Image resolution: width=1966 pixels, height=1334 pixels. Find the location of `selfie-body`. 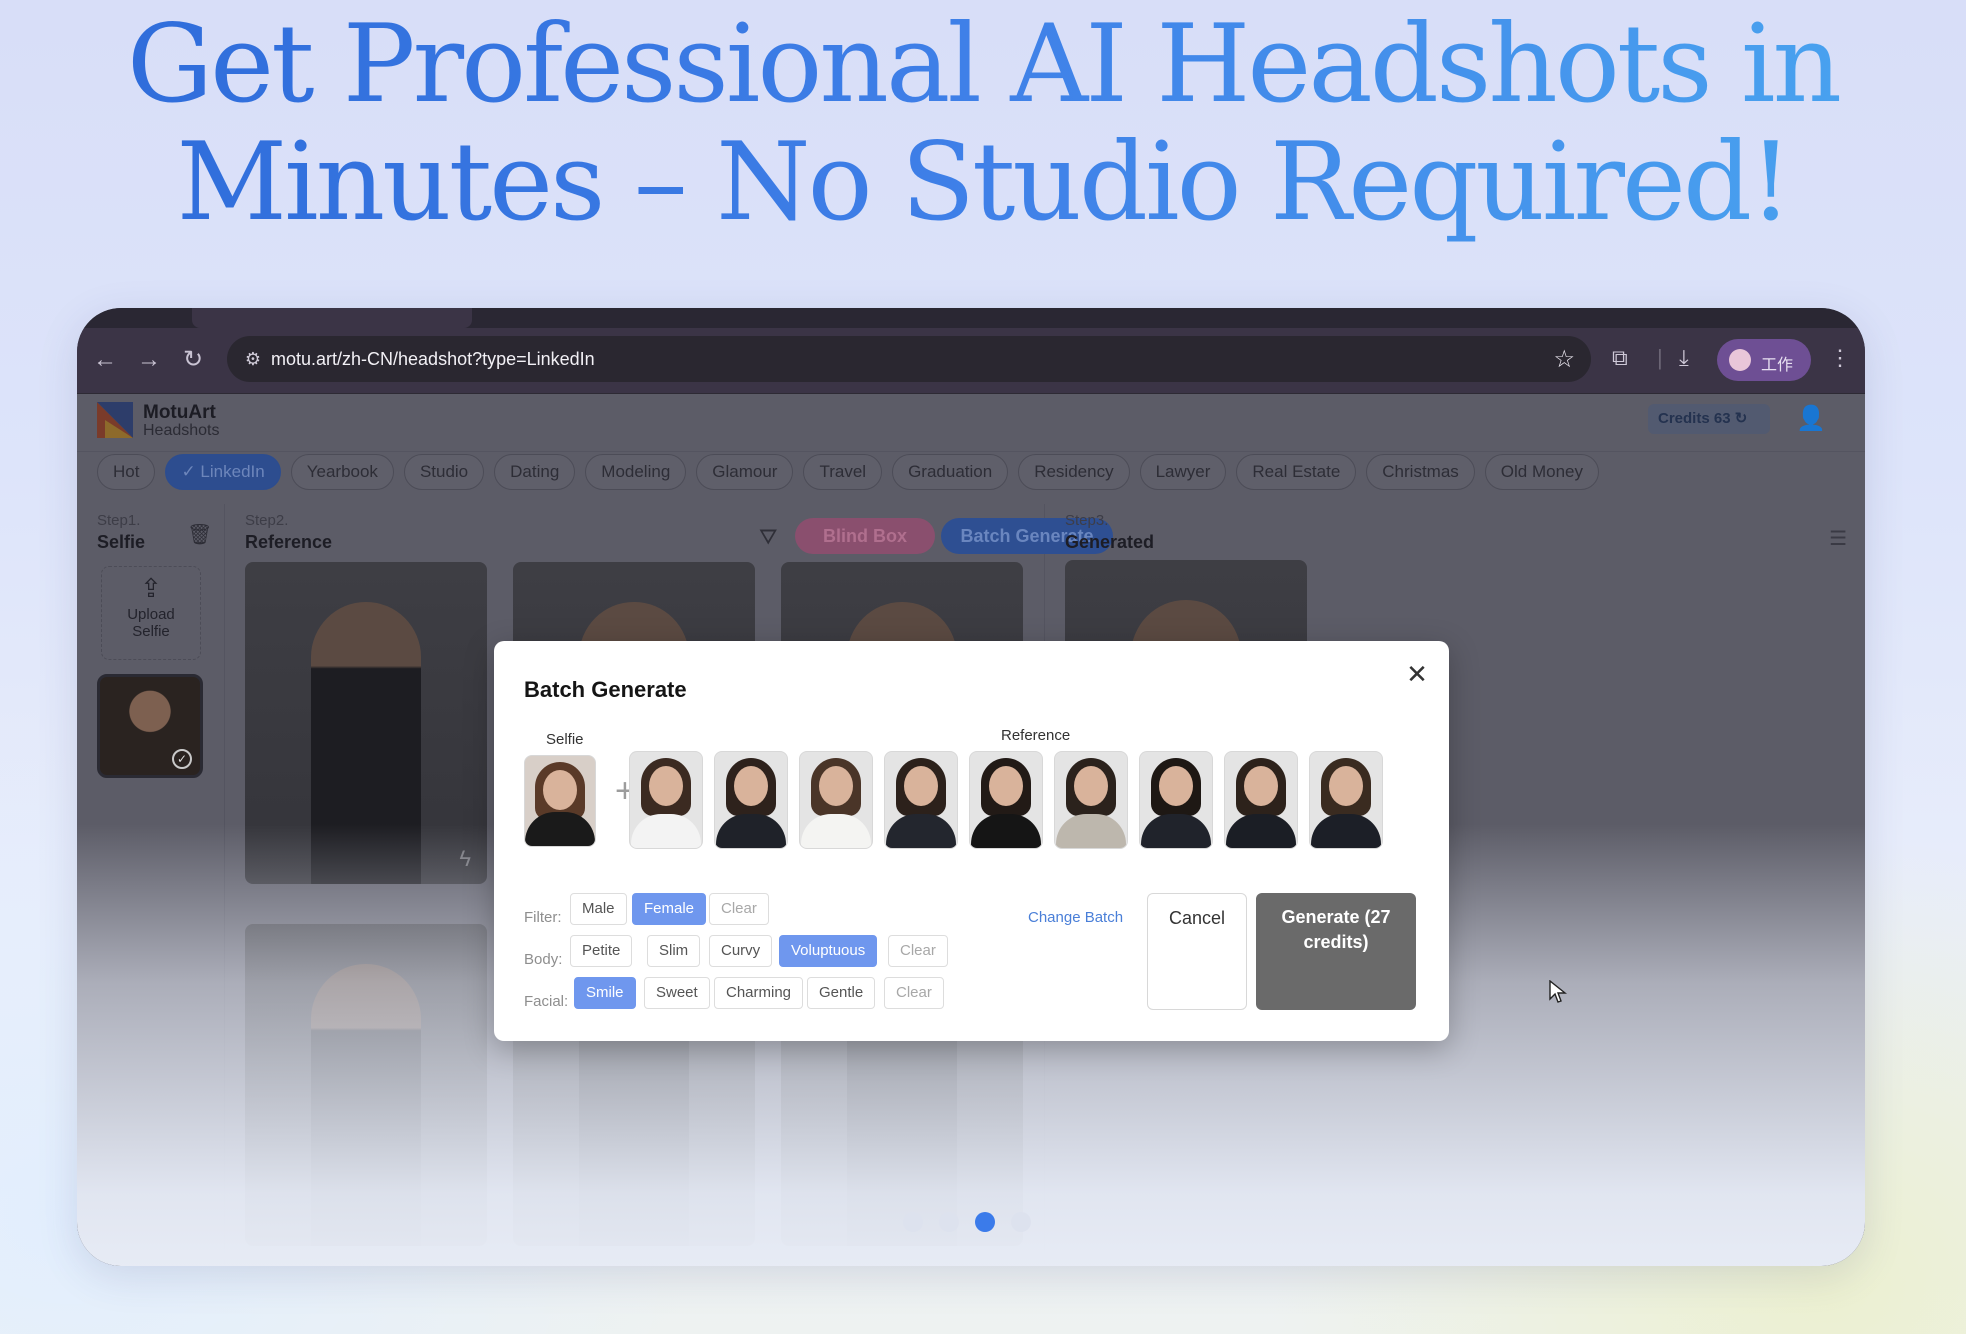

selfie-body is located at coordinates (560, 829).